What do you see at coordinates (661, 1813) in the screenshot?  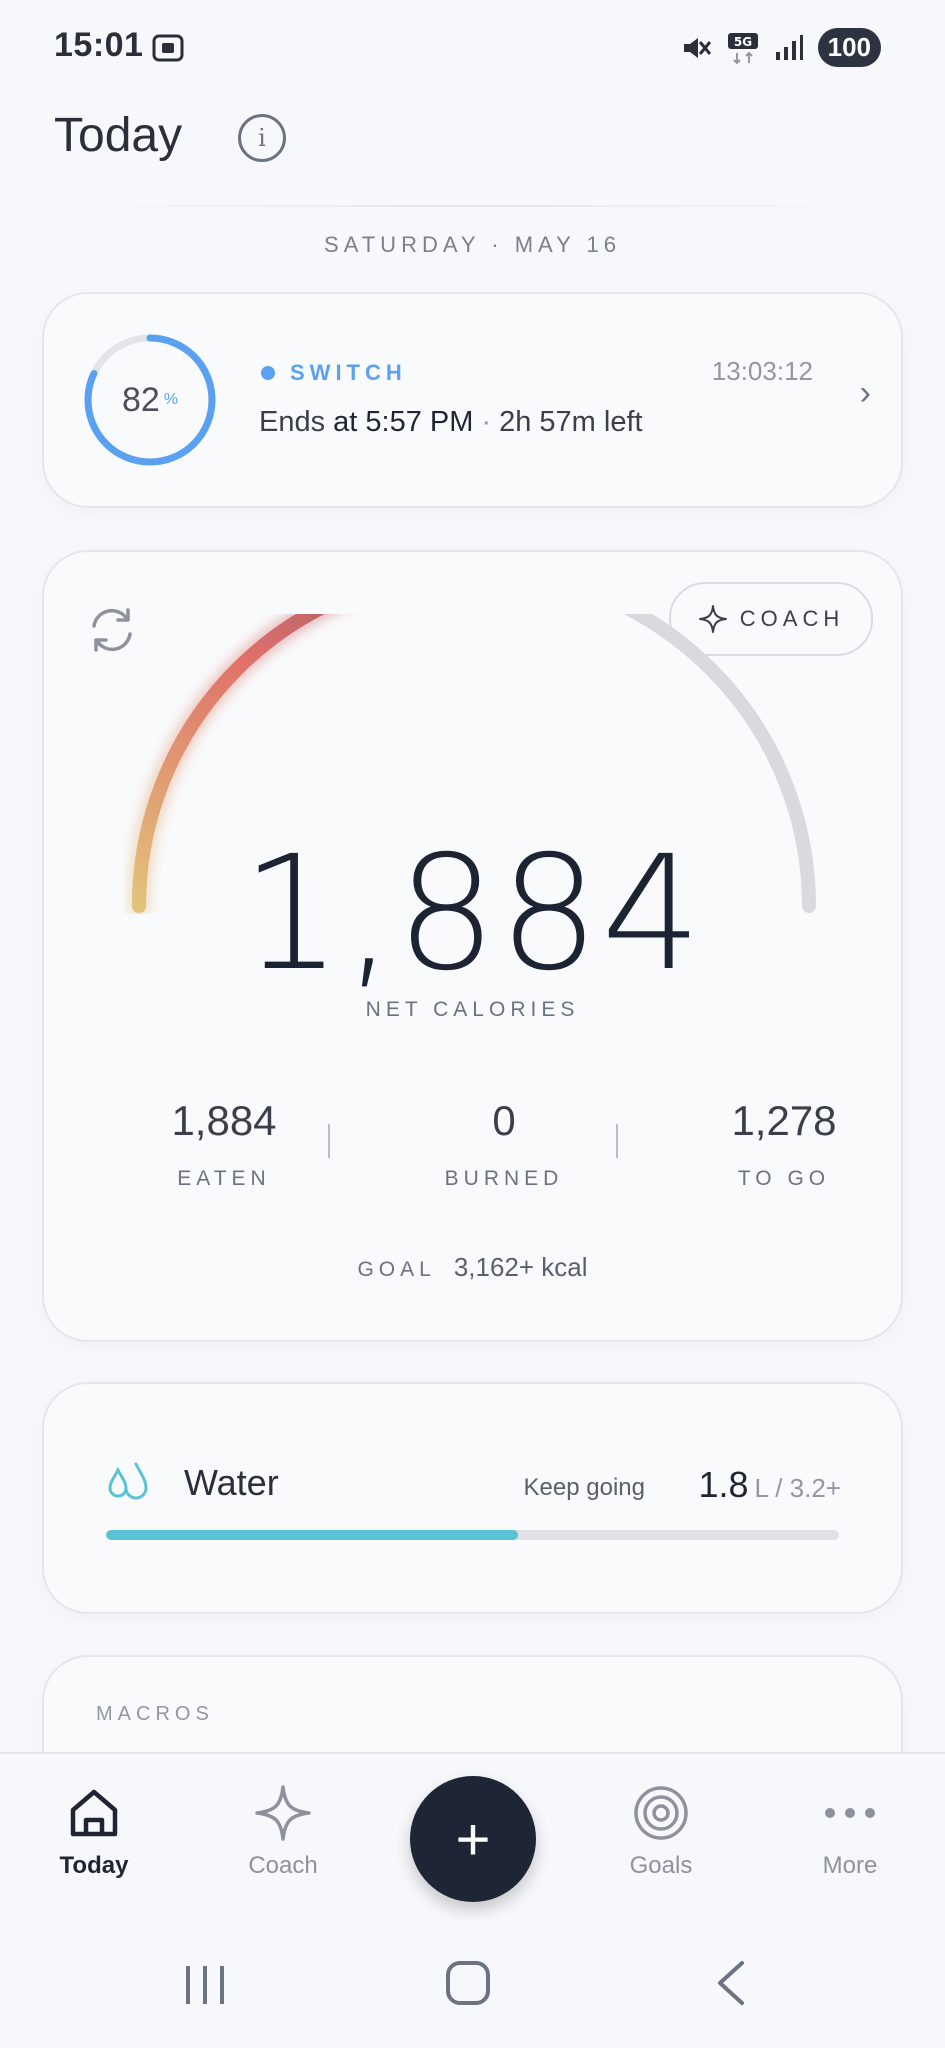 I see `target-icon` at bounding box center [661, 1813].